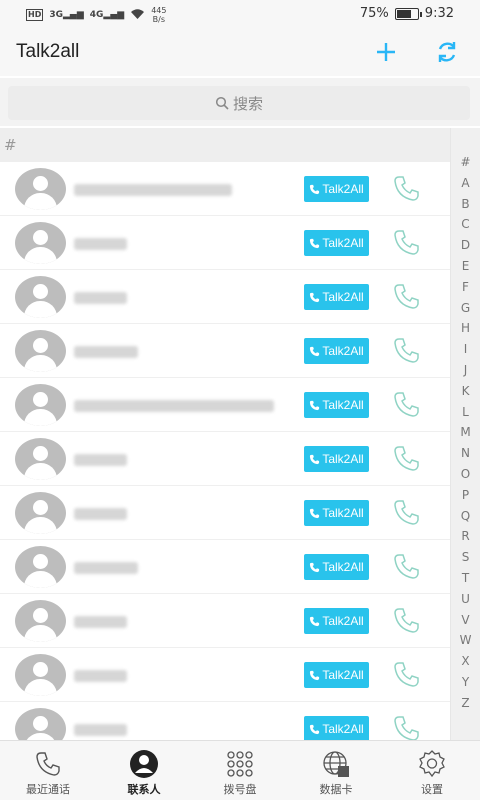 Image resolution: width=480 pixels, height=800 pixels. Describe the element at coordinates (240, 52) in the screenshot. I see `title-bar: Talk2all` at that location.